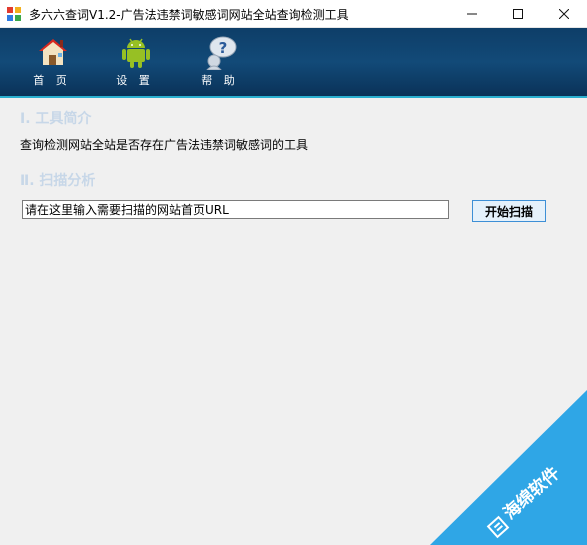  I want to click on maximize-button, so click(518, 13).